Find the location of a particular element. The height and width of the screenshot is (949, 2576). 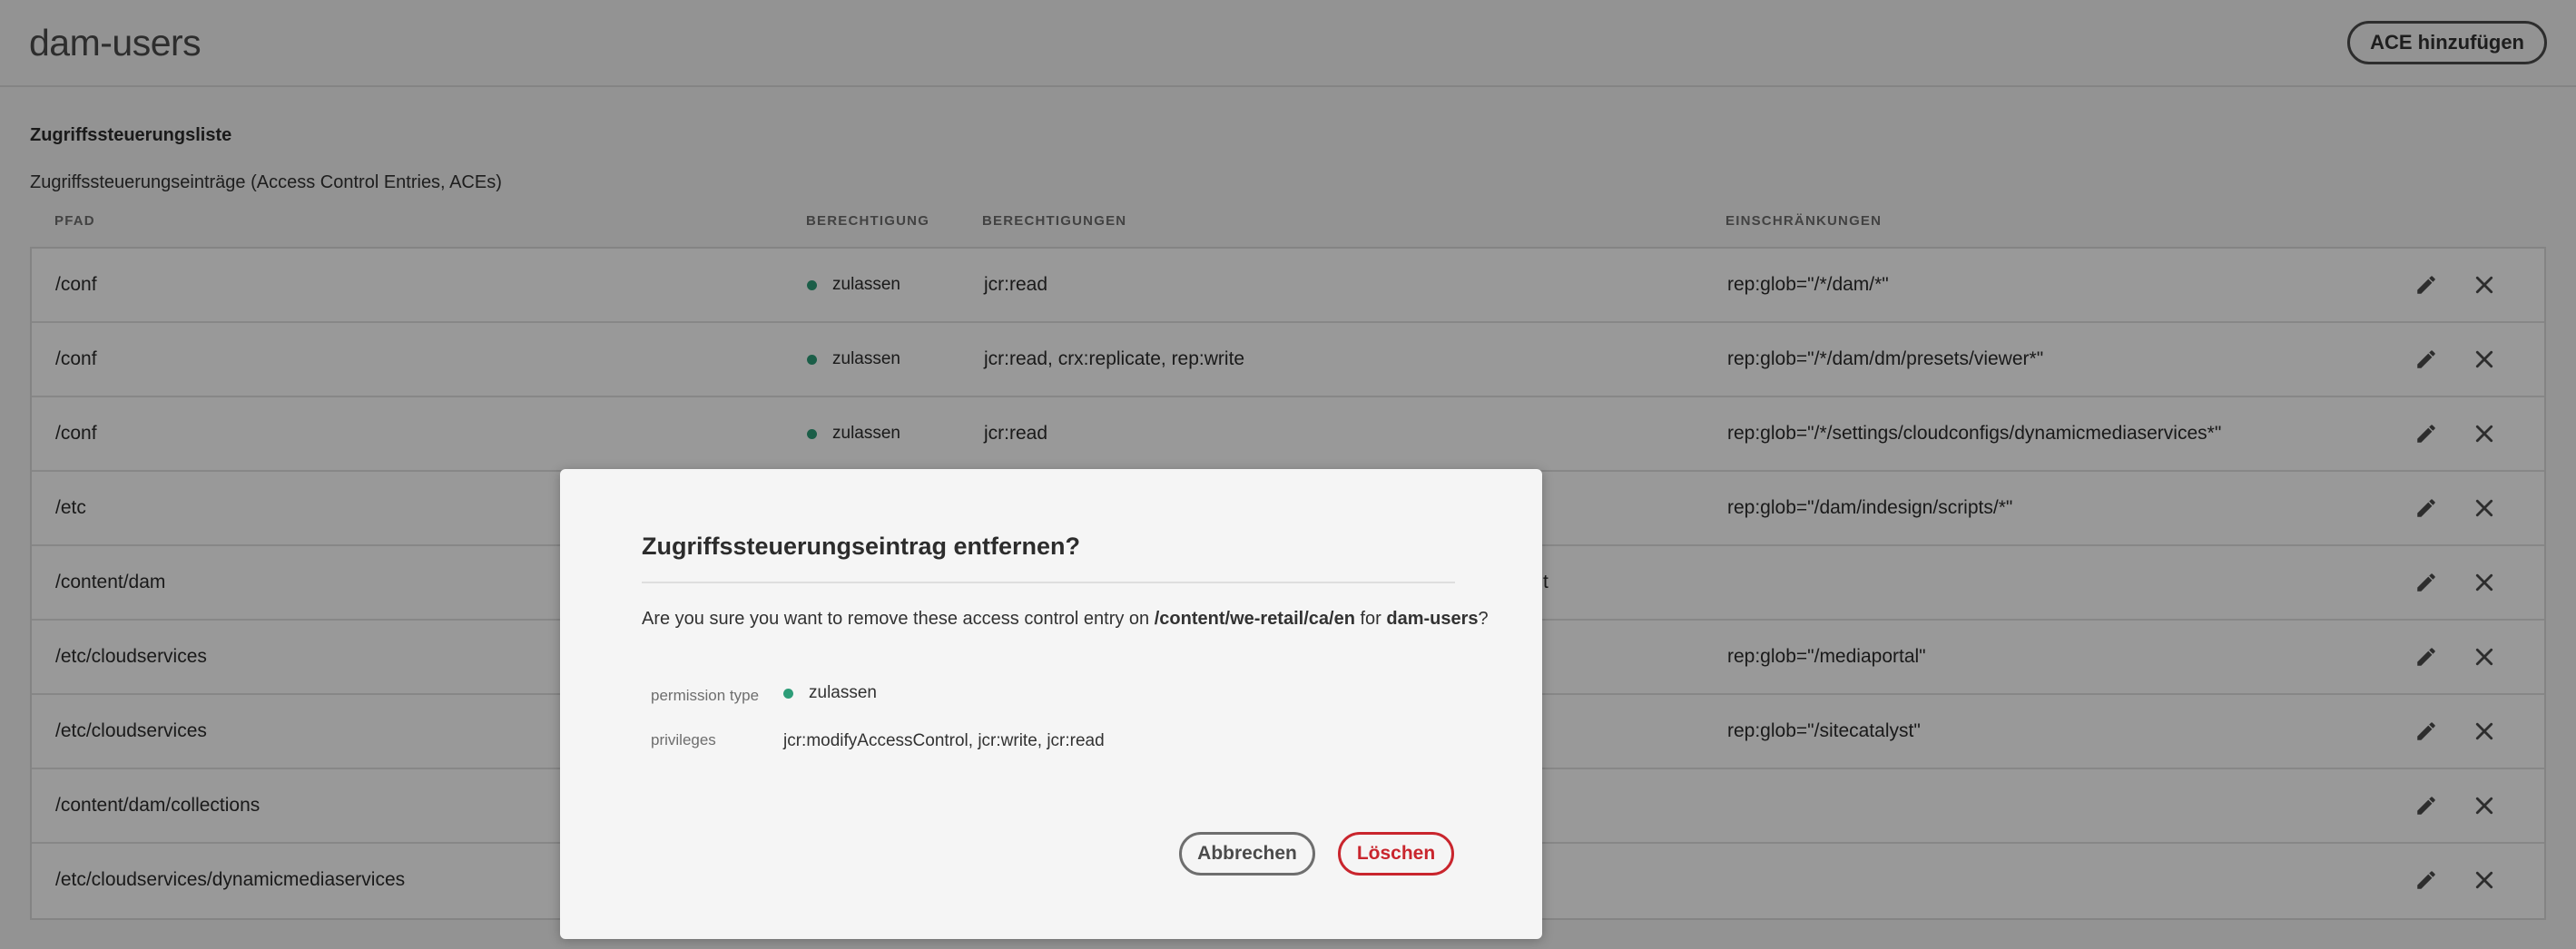

privileges-label: privileges is located at coordinates (683, 740).